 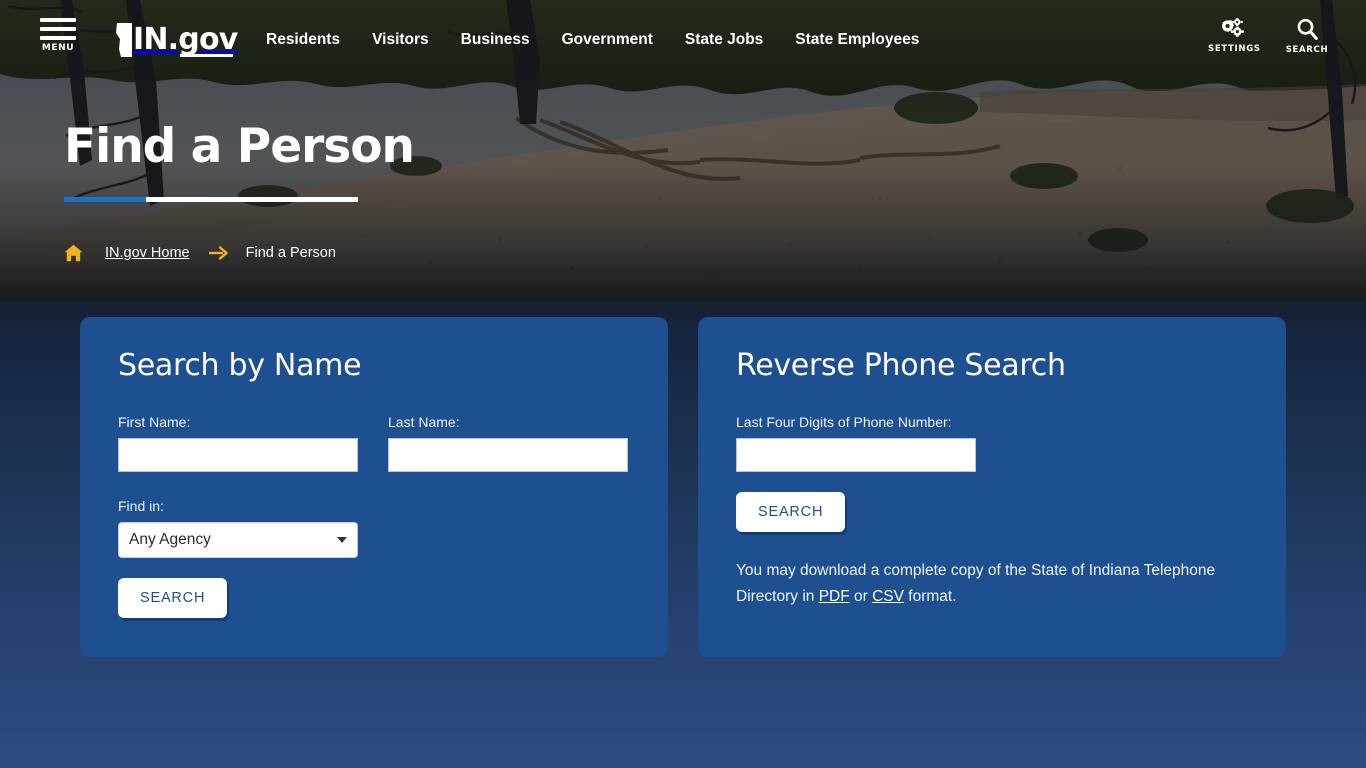 What do you see at coordinates (424, 422) in the screenshot?
I see `last-name-label: Last Name:` at bounding box center [424, 422].